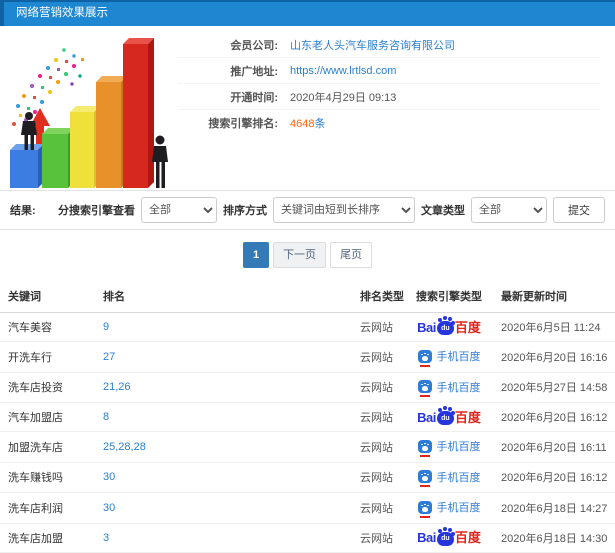 Image resolution: width=615 pixels, height=553 pixels. I want to click on rank-link: 9, so click(106, 327).